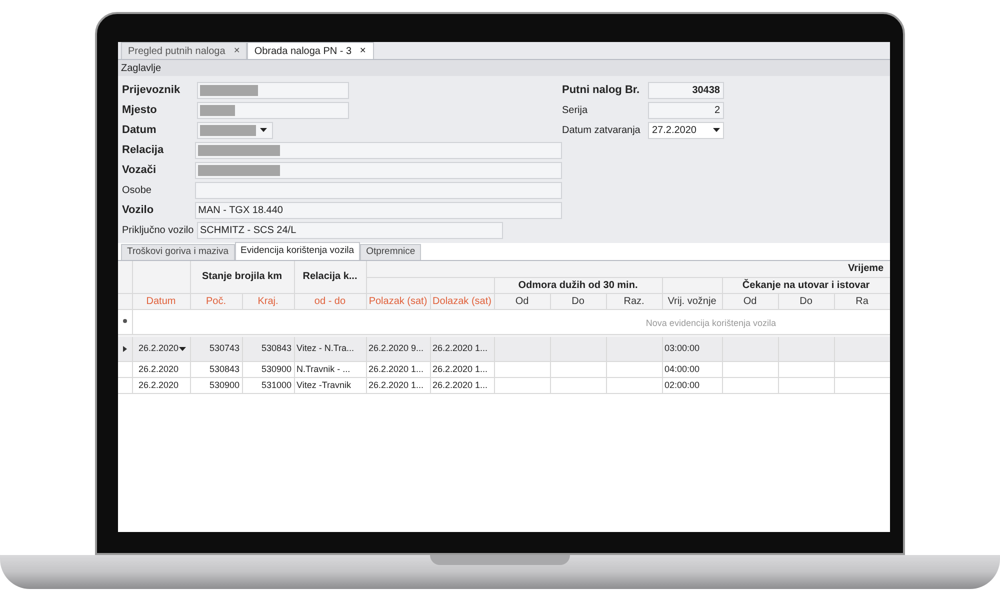  What do you see at coordinates (601, 90) in the screenshot?
I see `field-label: Putni nalog Br.` at bounding box center [601, 90].